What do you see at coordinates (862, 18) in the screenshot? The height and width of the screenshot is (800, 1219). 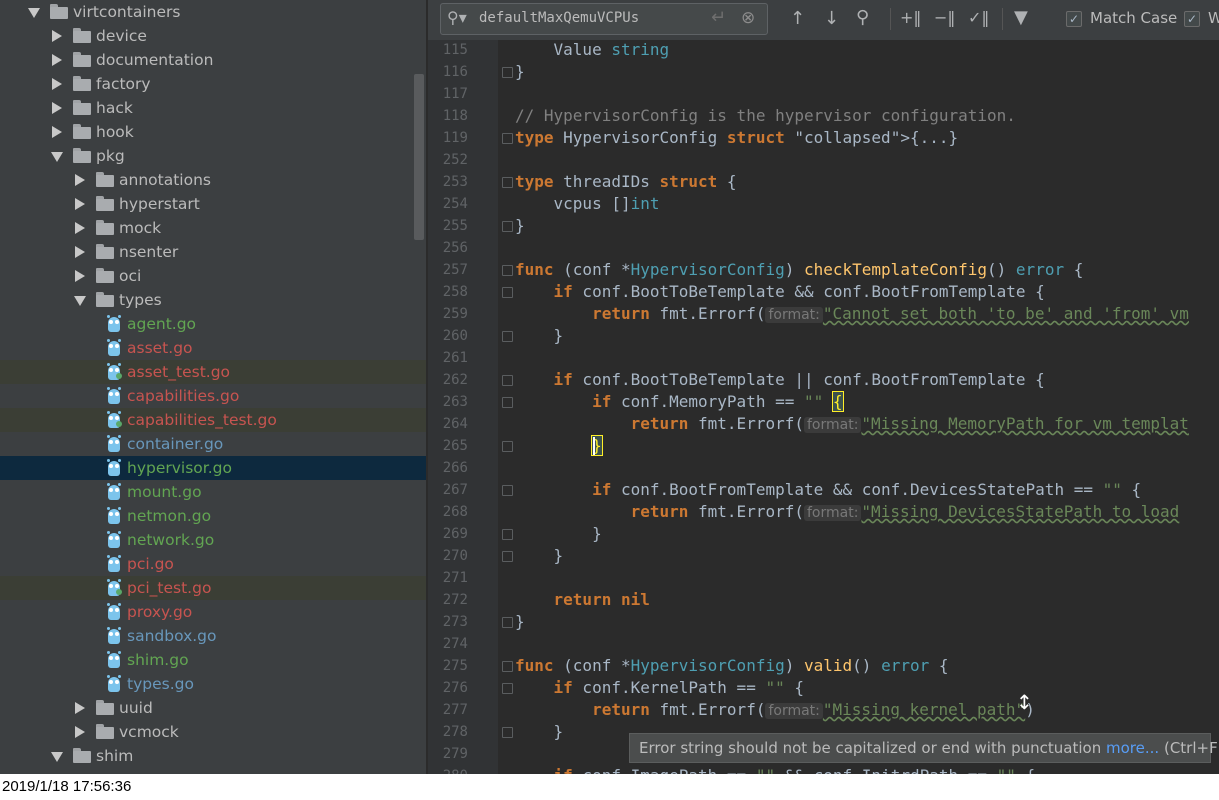 I see `find-all-icon: ⚲` at bounding box center [862, 18].